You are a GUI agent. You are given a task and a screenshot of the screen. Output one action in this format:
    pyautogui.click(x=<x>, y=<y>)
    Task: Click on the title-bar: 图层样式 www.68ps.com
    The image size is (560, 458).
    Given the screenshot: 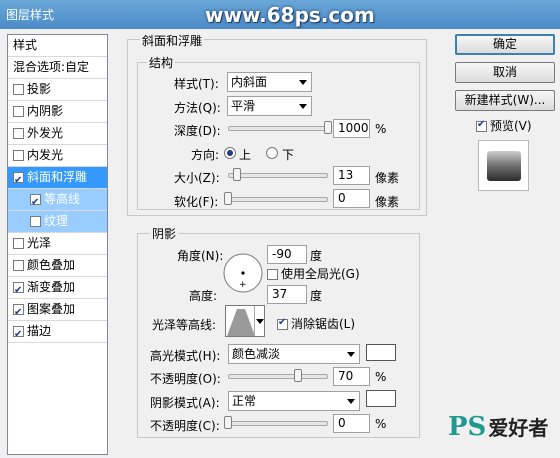 What is the action you would take?
    pyautogui.click(x=280, y=14)
    